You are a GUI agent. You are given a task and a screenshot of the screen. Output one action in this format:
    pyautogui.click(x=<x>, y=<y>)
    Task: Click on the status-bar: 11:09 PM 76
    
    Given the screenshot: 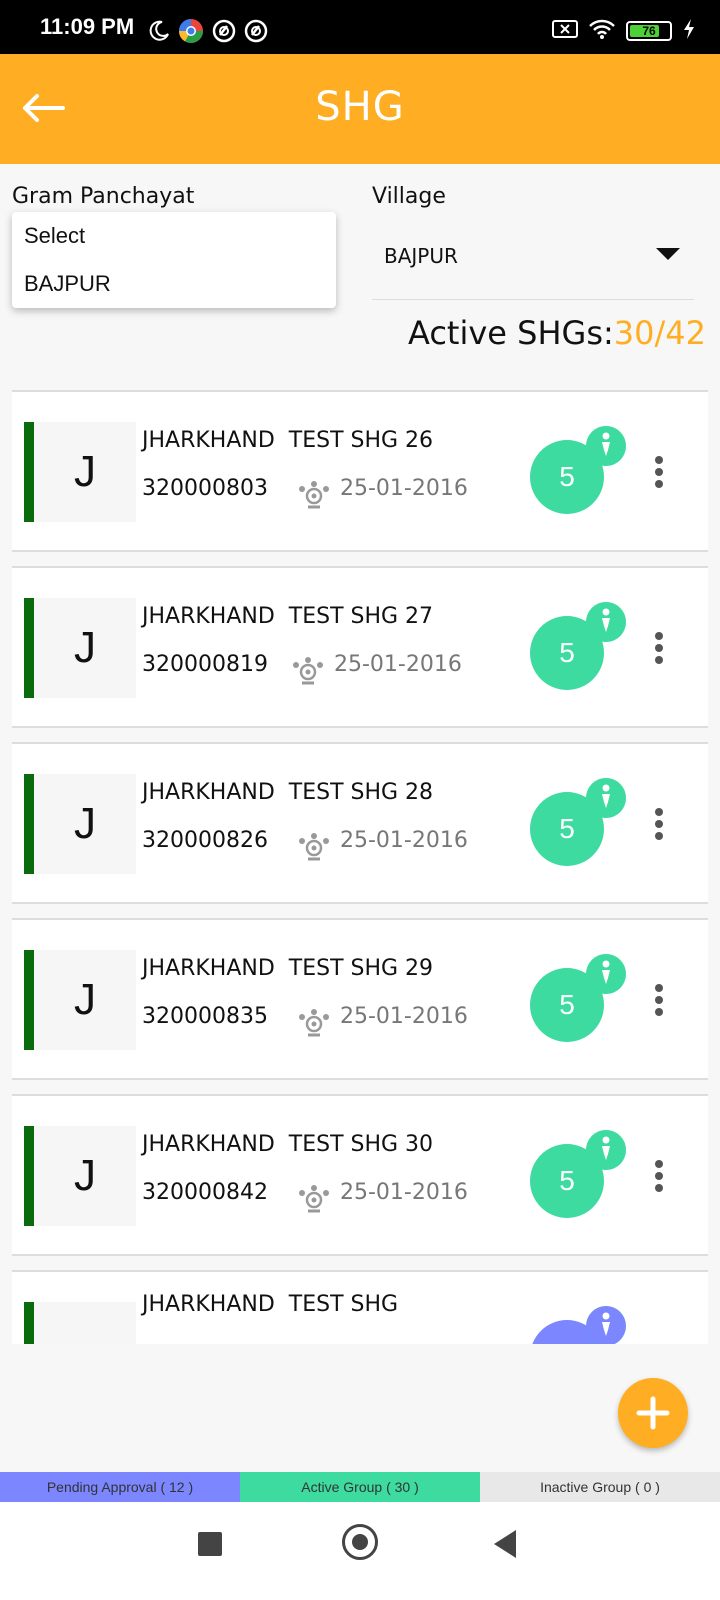 What is the action you would take?
    pyautogui.click(x=360, y=27)
    